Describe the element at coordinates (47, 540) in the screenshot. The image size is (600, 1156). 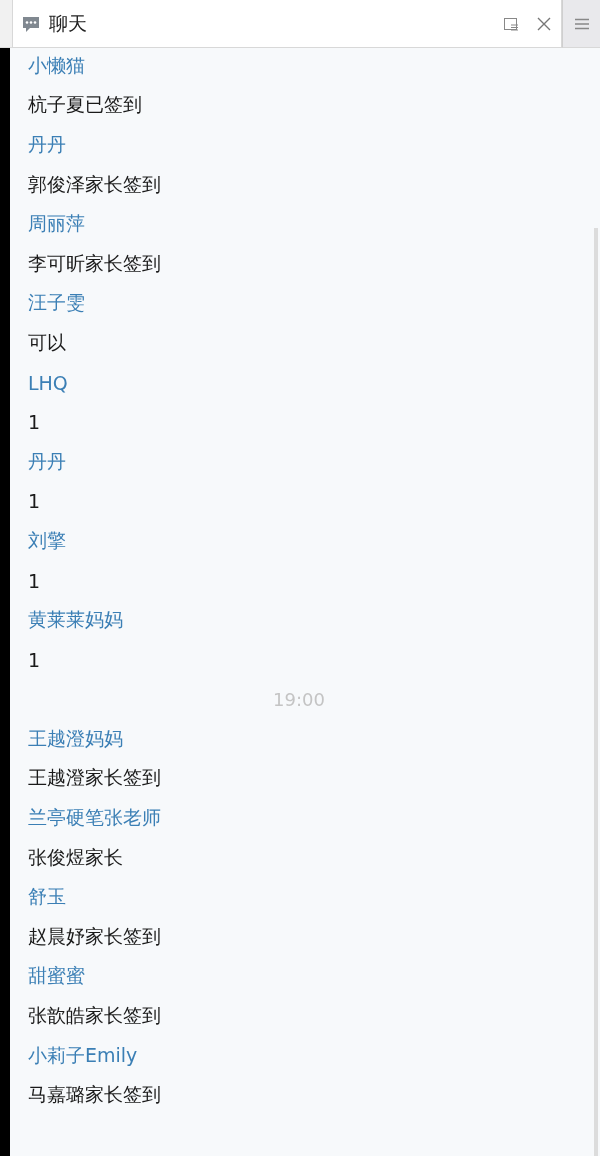
I see `sender-name: 刘擎` at that location.